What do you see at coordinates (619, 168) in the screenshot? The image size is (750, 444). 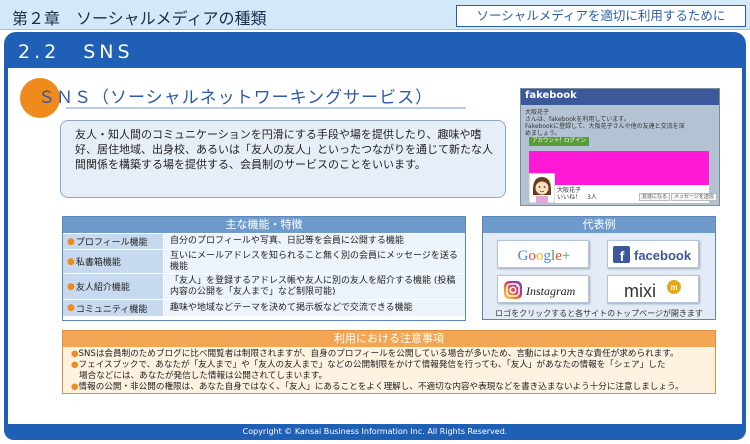 I see `shot-cover-image` at bounding box center [619, 168].